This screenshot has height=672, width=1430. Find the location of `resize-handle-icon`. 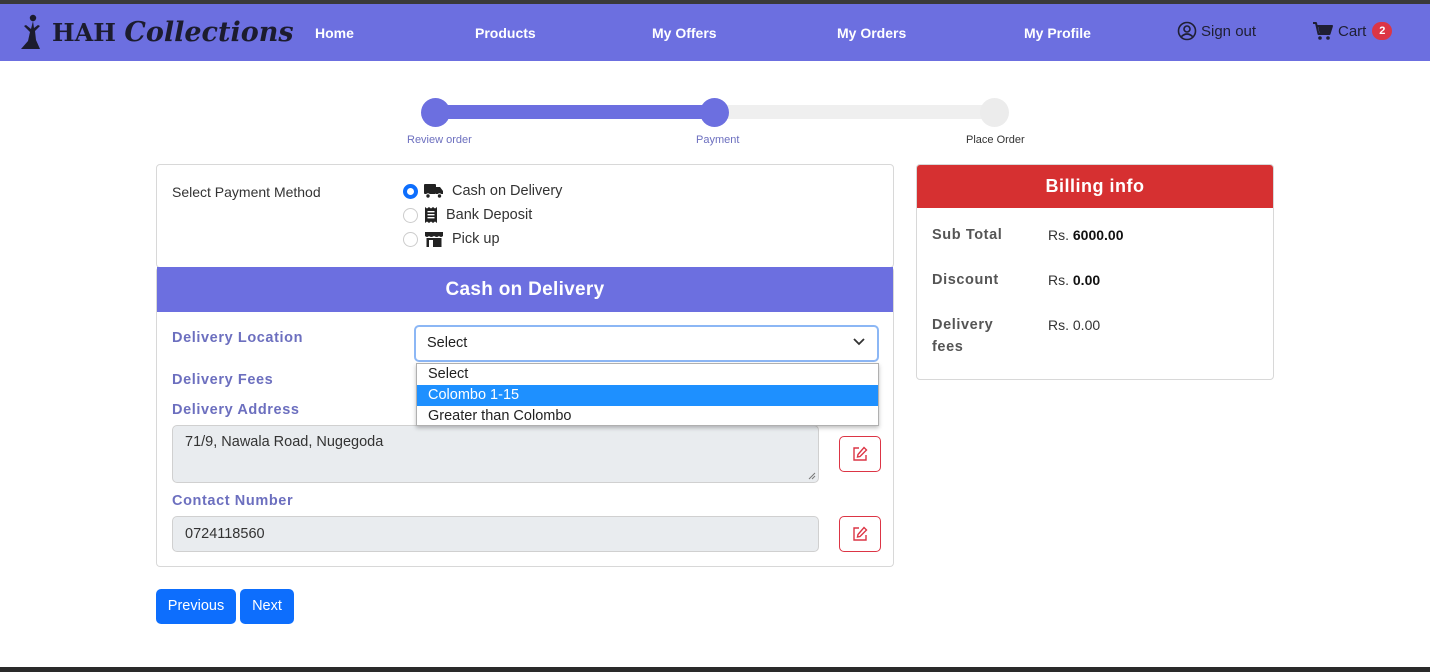

resize-handle-icon is located at coordinates (812, 476).